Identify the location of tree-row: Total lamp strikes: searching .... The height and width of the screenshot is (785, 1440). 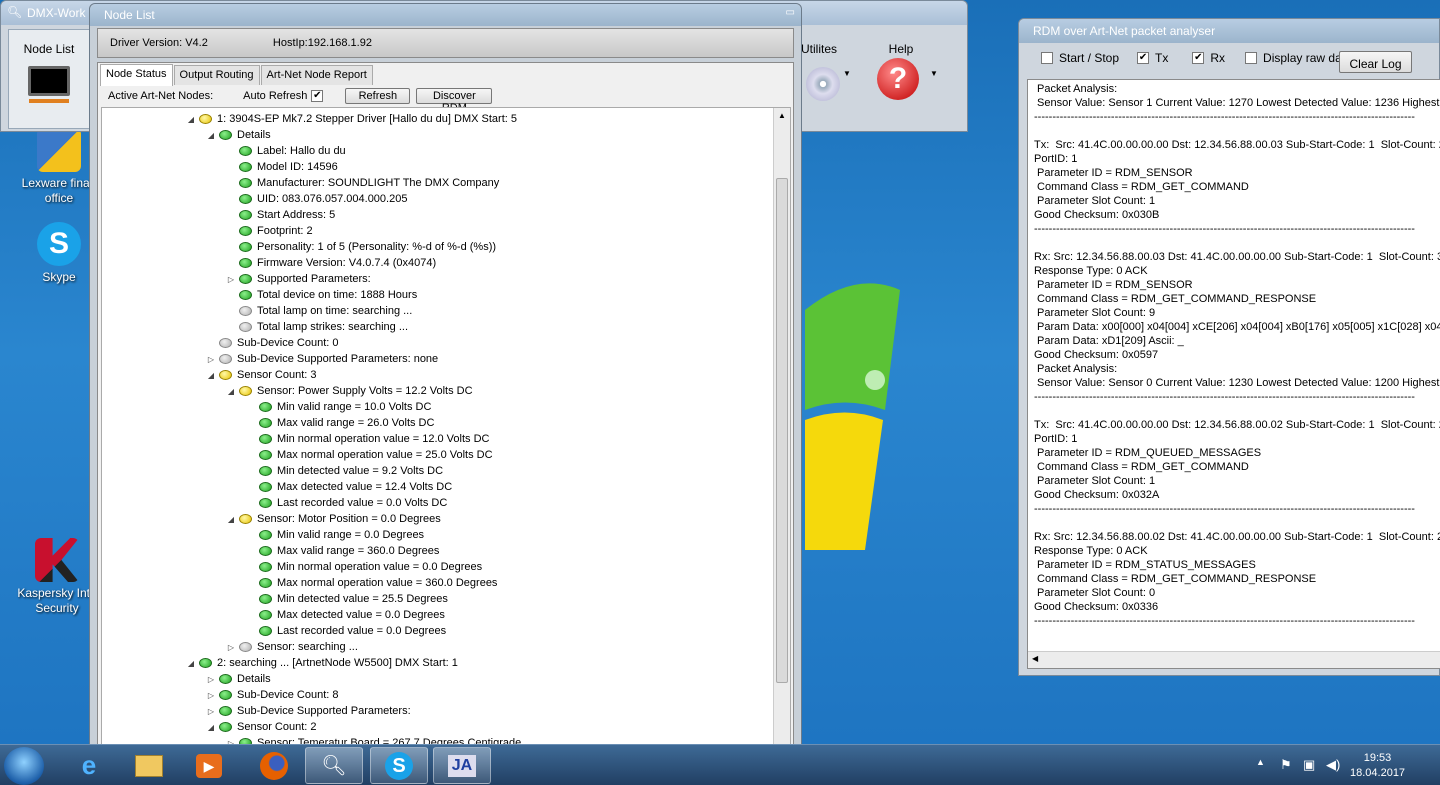
(317, 327).